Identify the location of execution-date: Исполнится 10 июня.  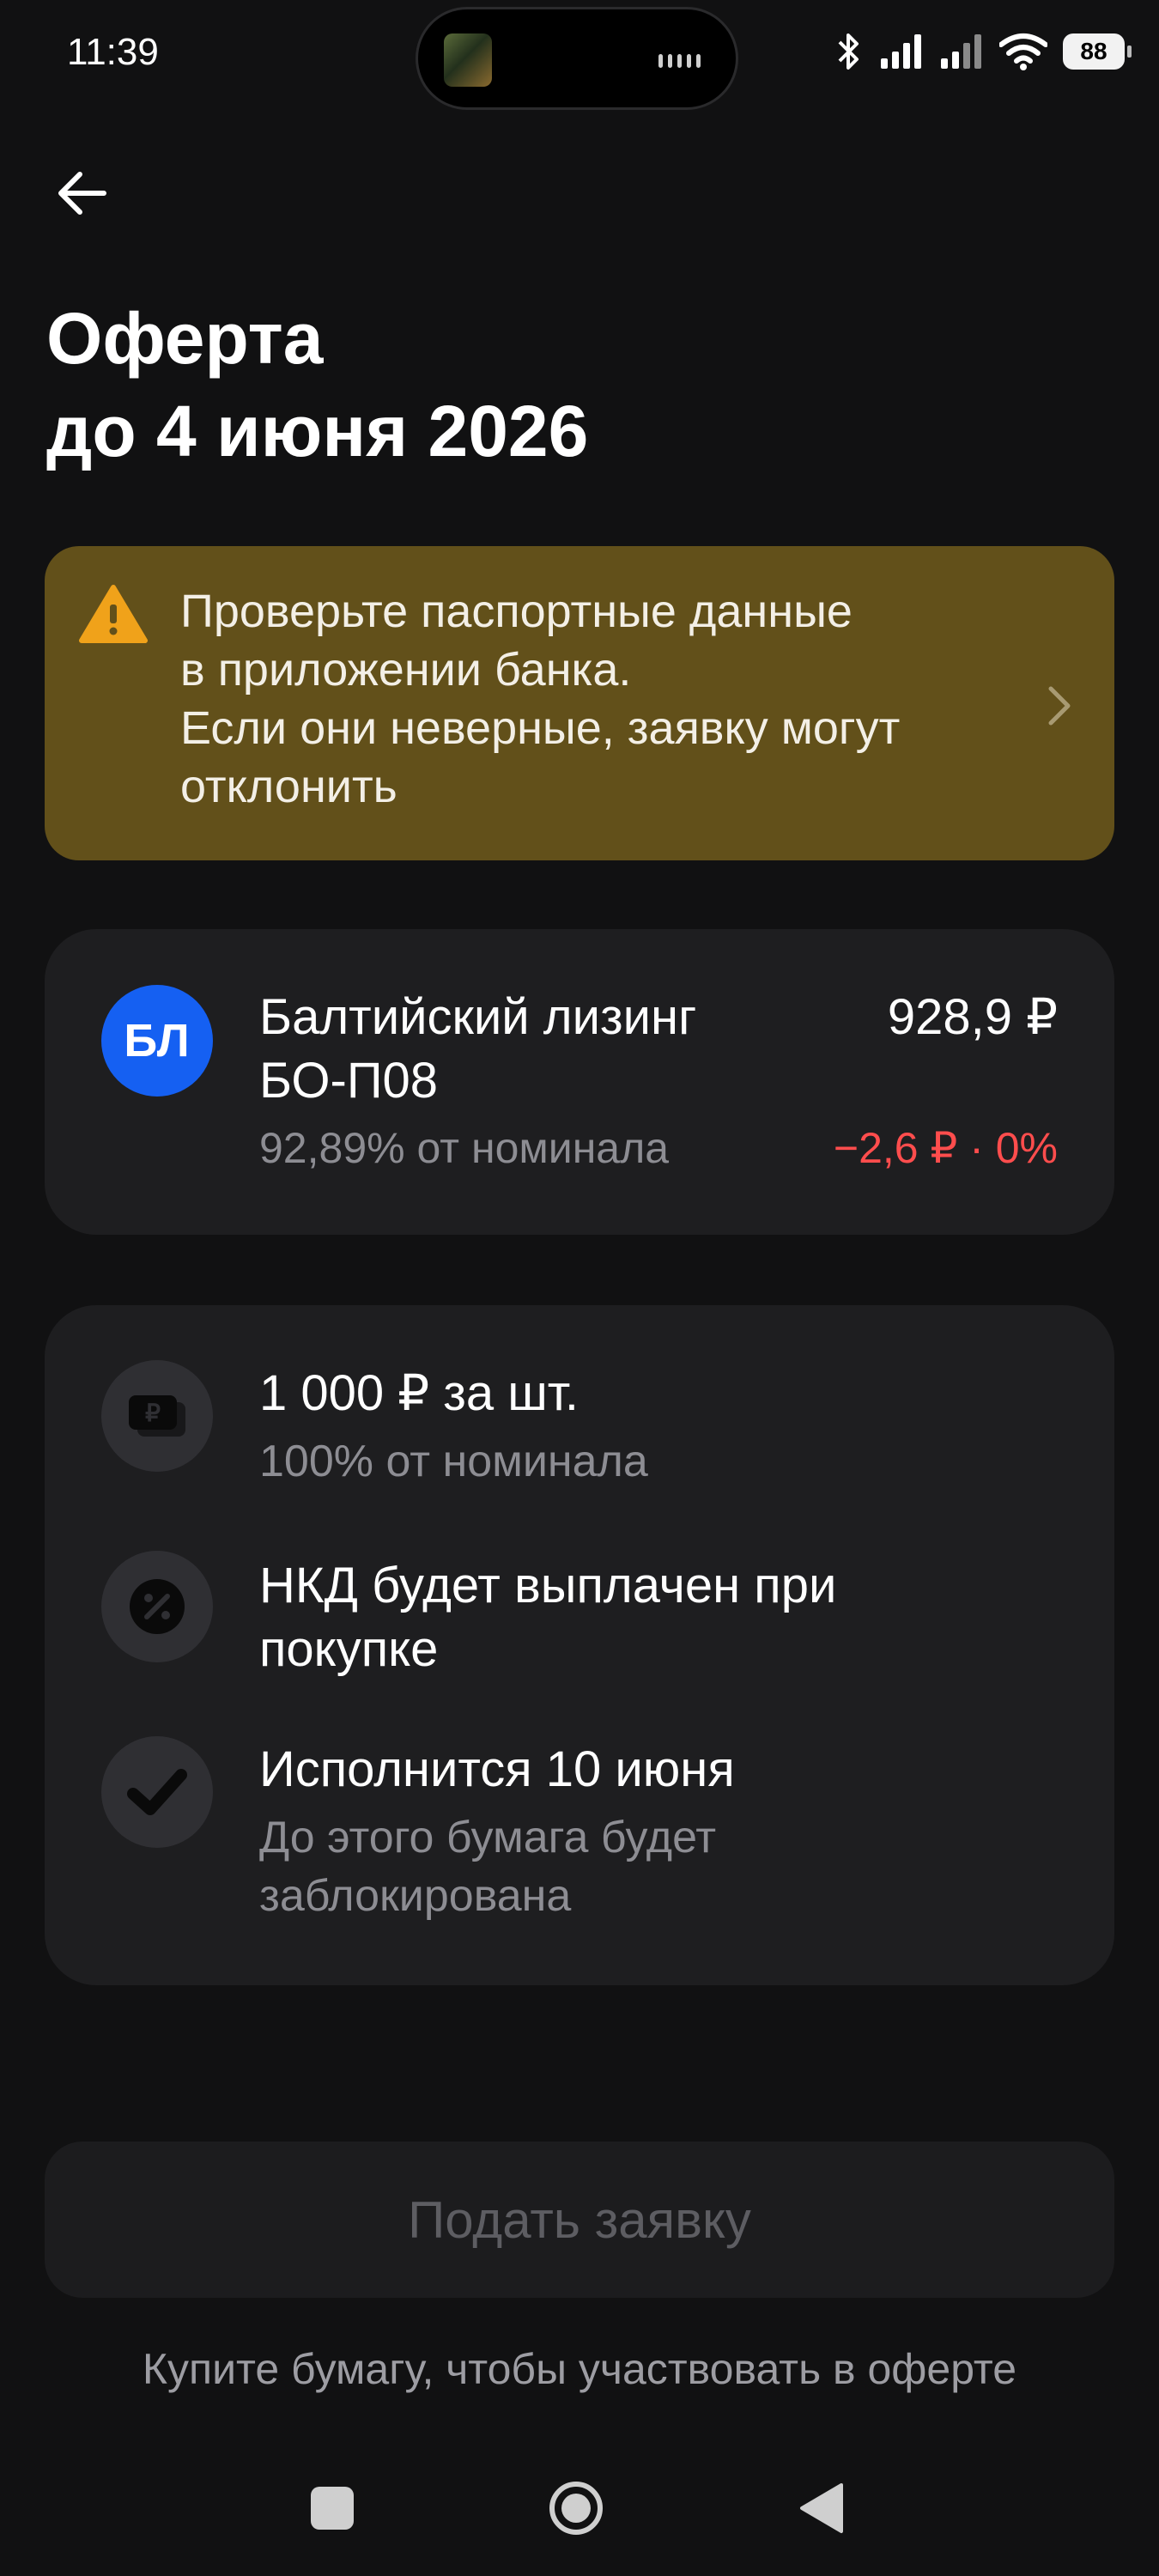
(497, 1769).